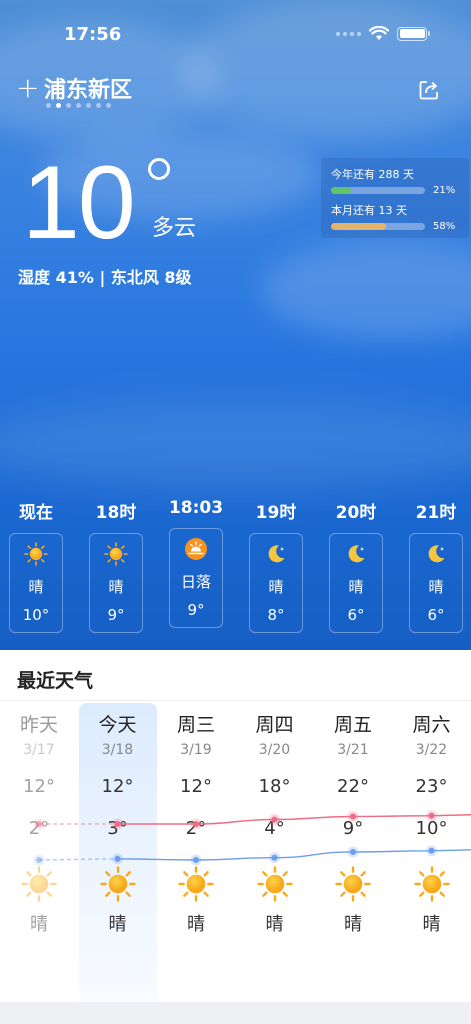 The image size is (471, 1024). I want to click on hour-card: 晴 10°, so click(36, 583).